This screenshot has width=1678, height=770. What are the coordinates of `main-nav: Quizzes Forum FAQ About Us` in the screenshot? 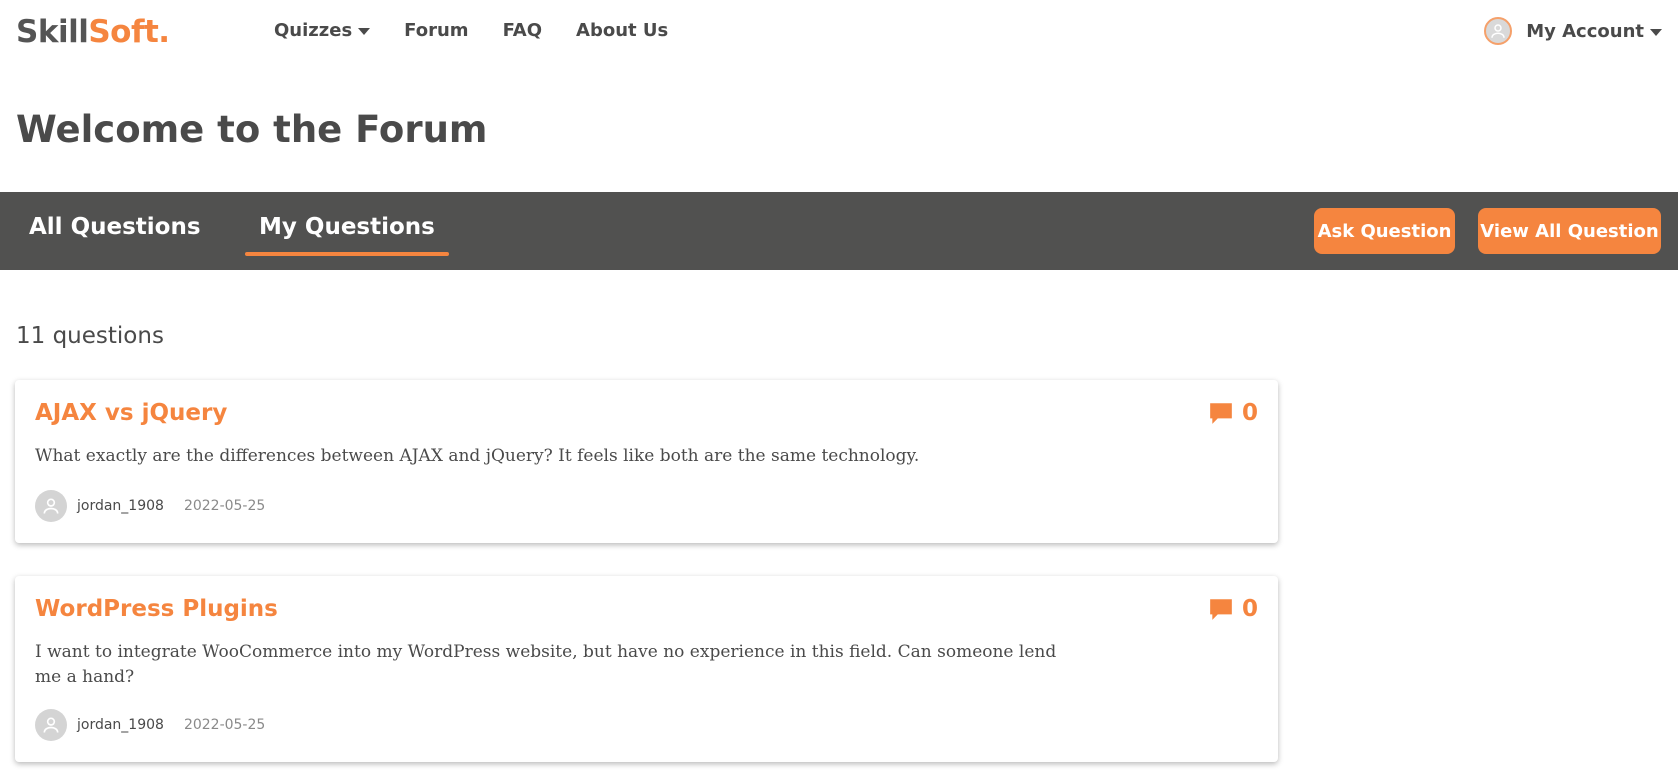 It's located at (471, 30).